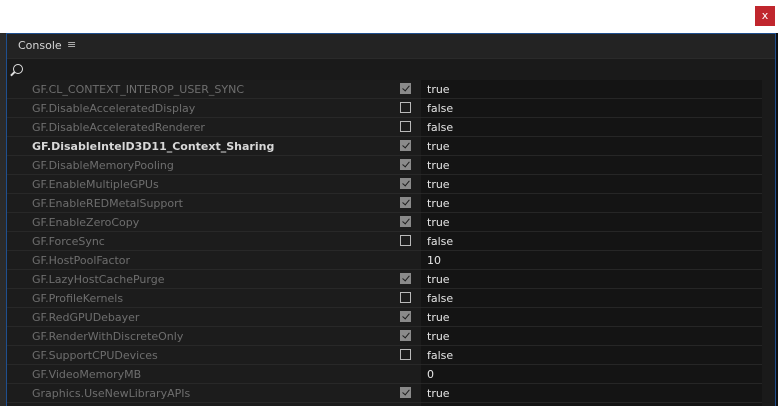 The image size is (778, 406). I want to click on setting-row: GF.HostPoolFactor 10, so click(391, 260).